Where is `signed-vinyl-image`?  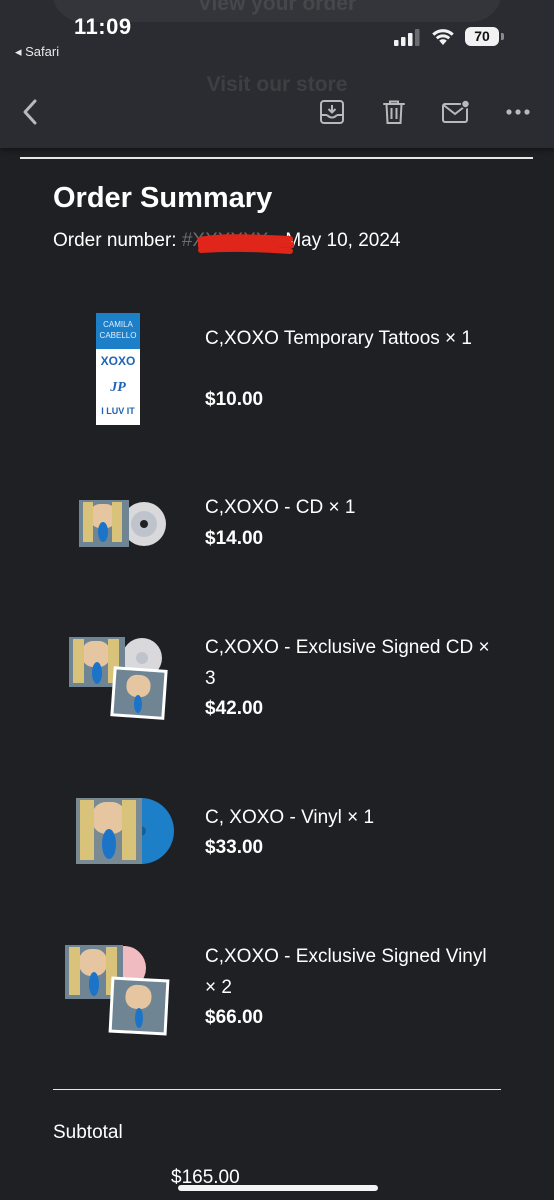 signed-vinyl-image is located at coordinates (117, 990).